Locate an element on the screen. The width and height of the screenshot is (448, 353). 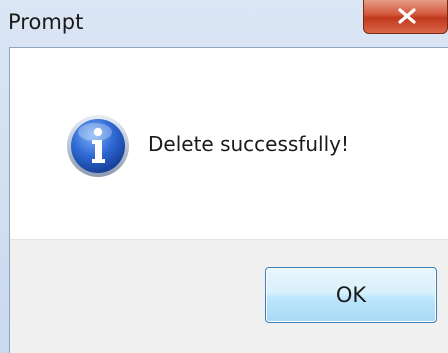
close-button is located at coordinates (405, 17).